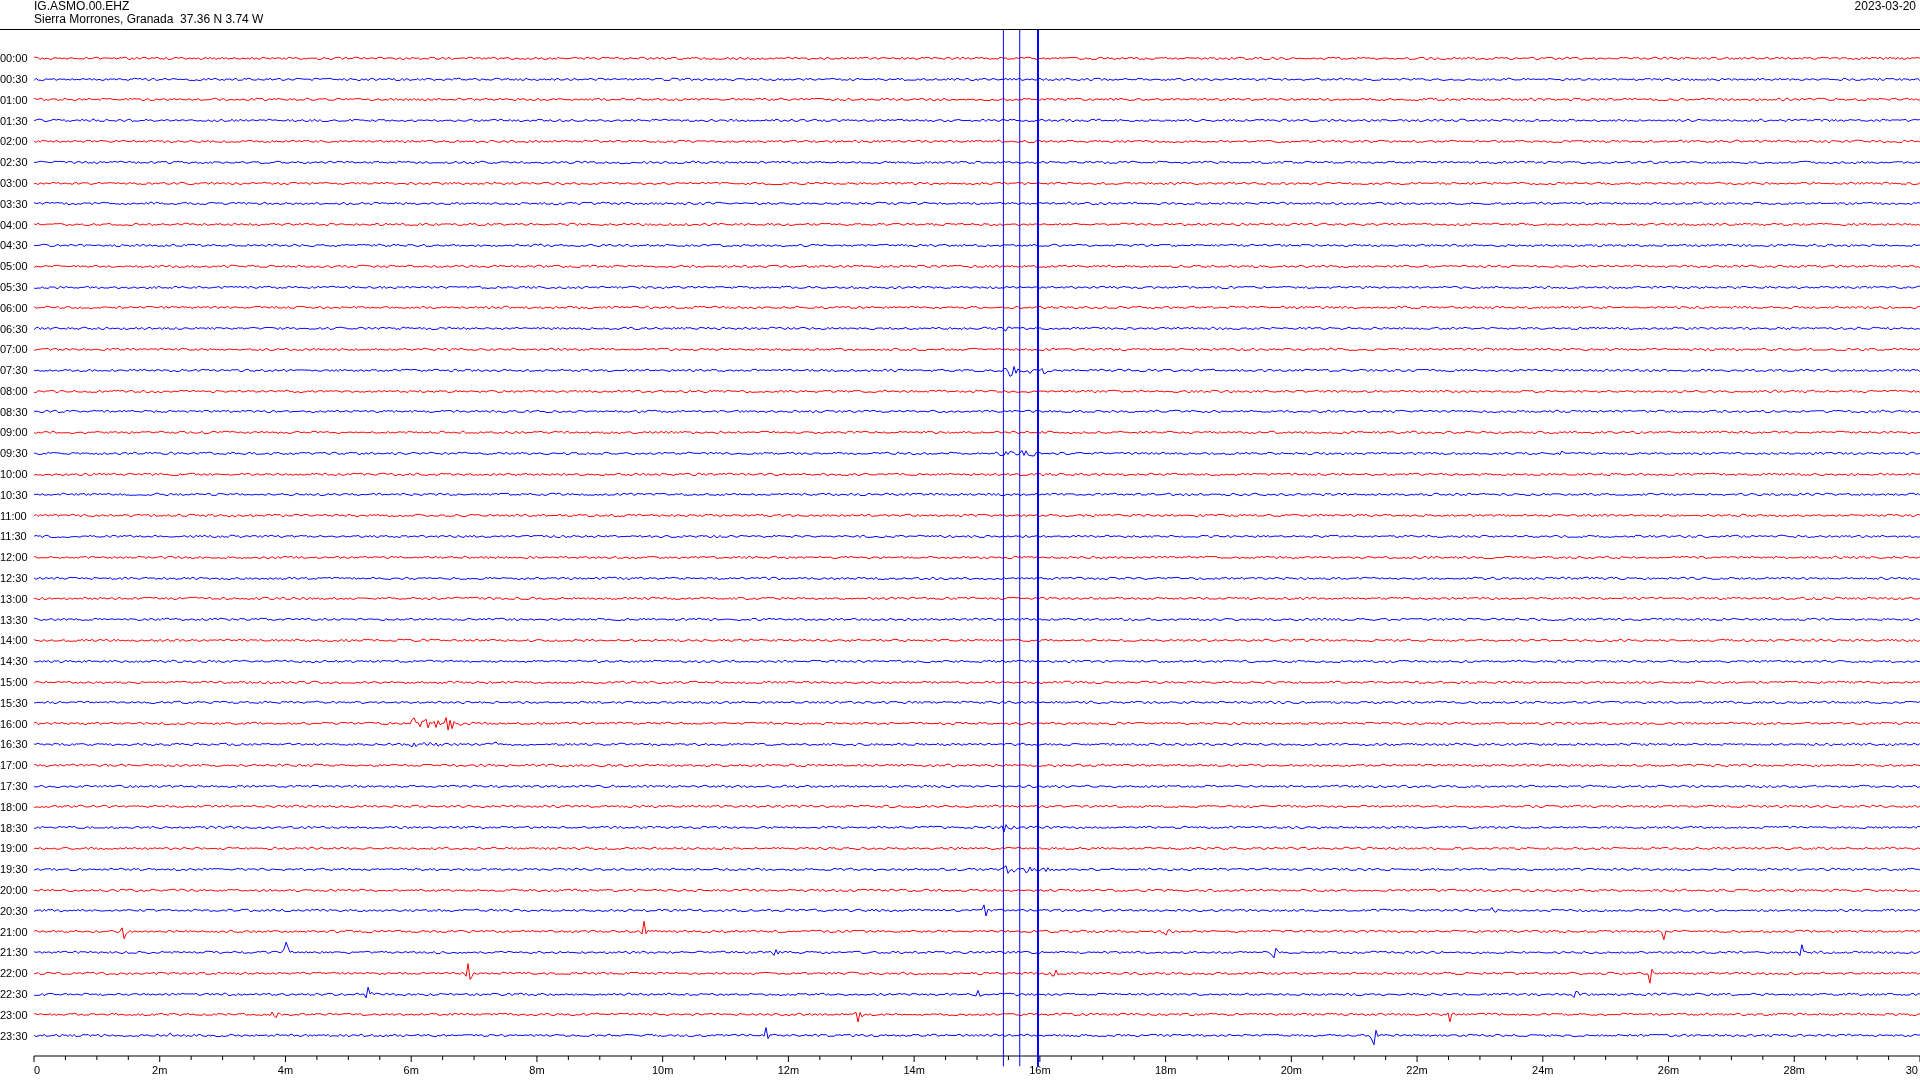 This screenshot has height=1080, width=1920. Describe the element at coordinates (14, 307) in the screenshot. I see `time-label: 06:00` at that location.